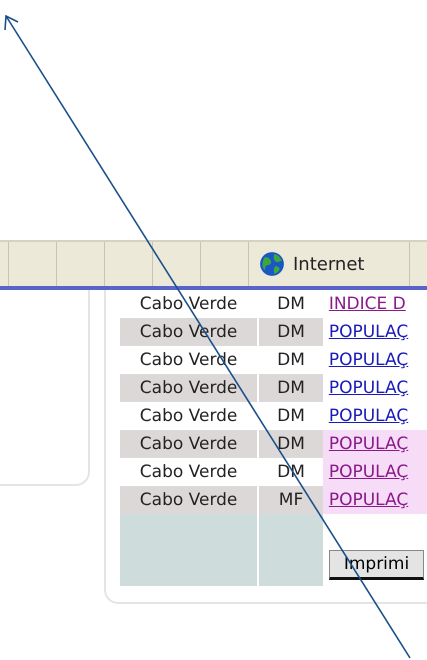  I want to click on security-zone-label: Internet, so click(328, 264).